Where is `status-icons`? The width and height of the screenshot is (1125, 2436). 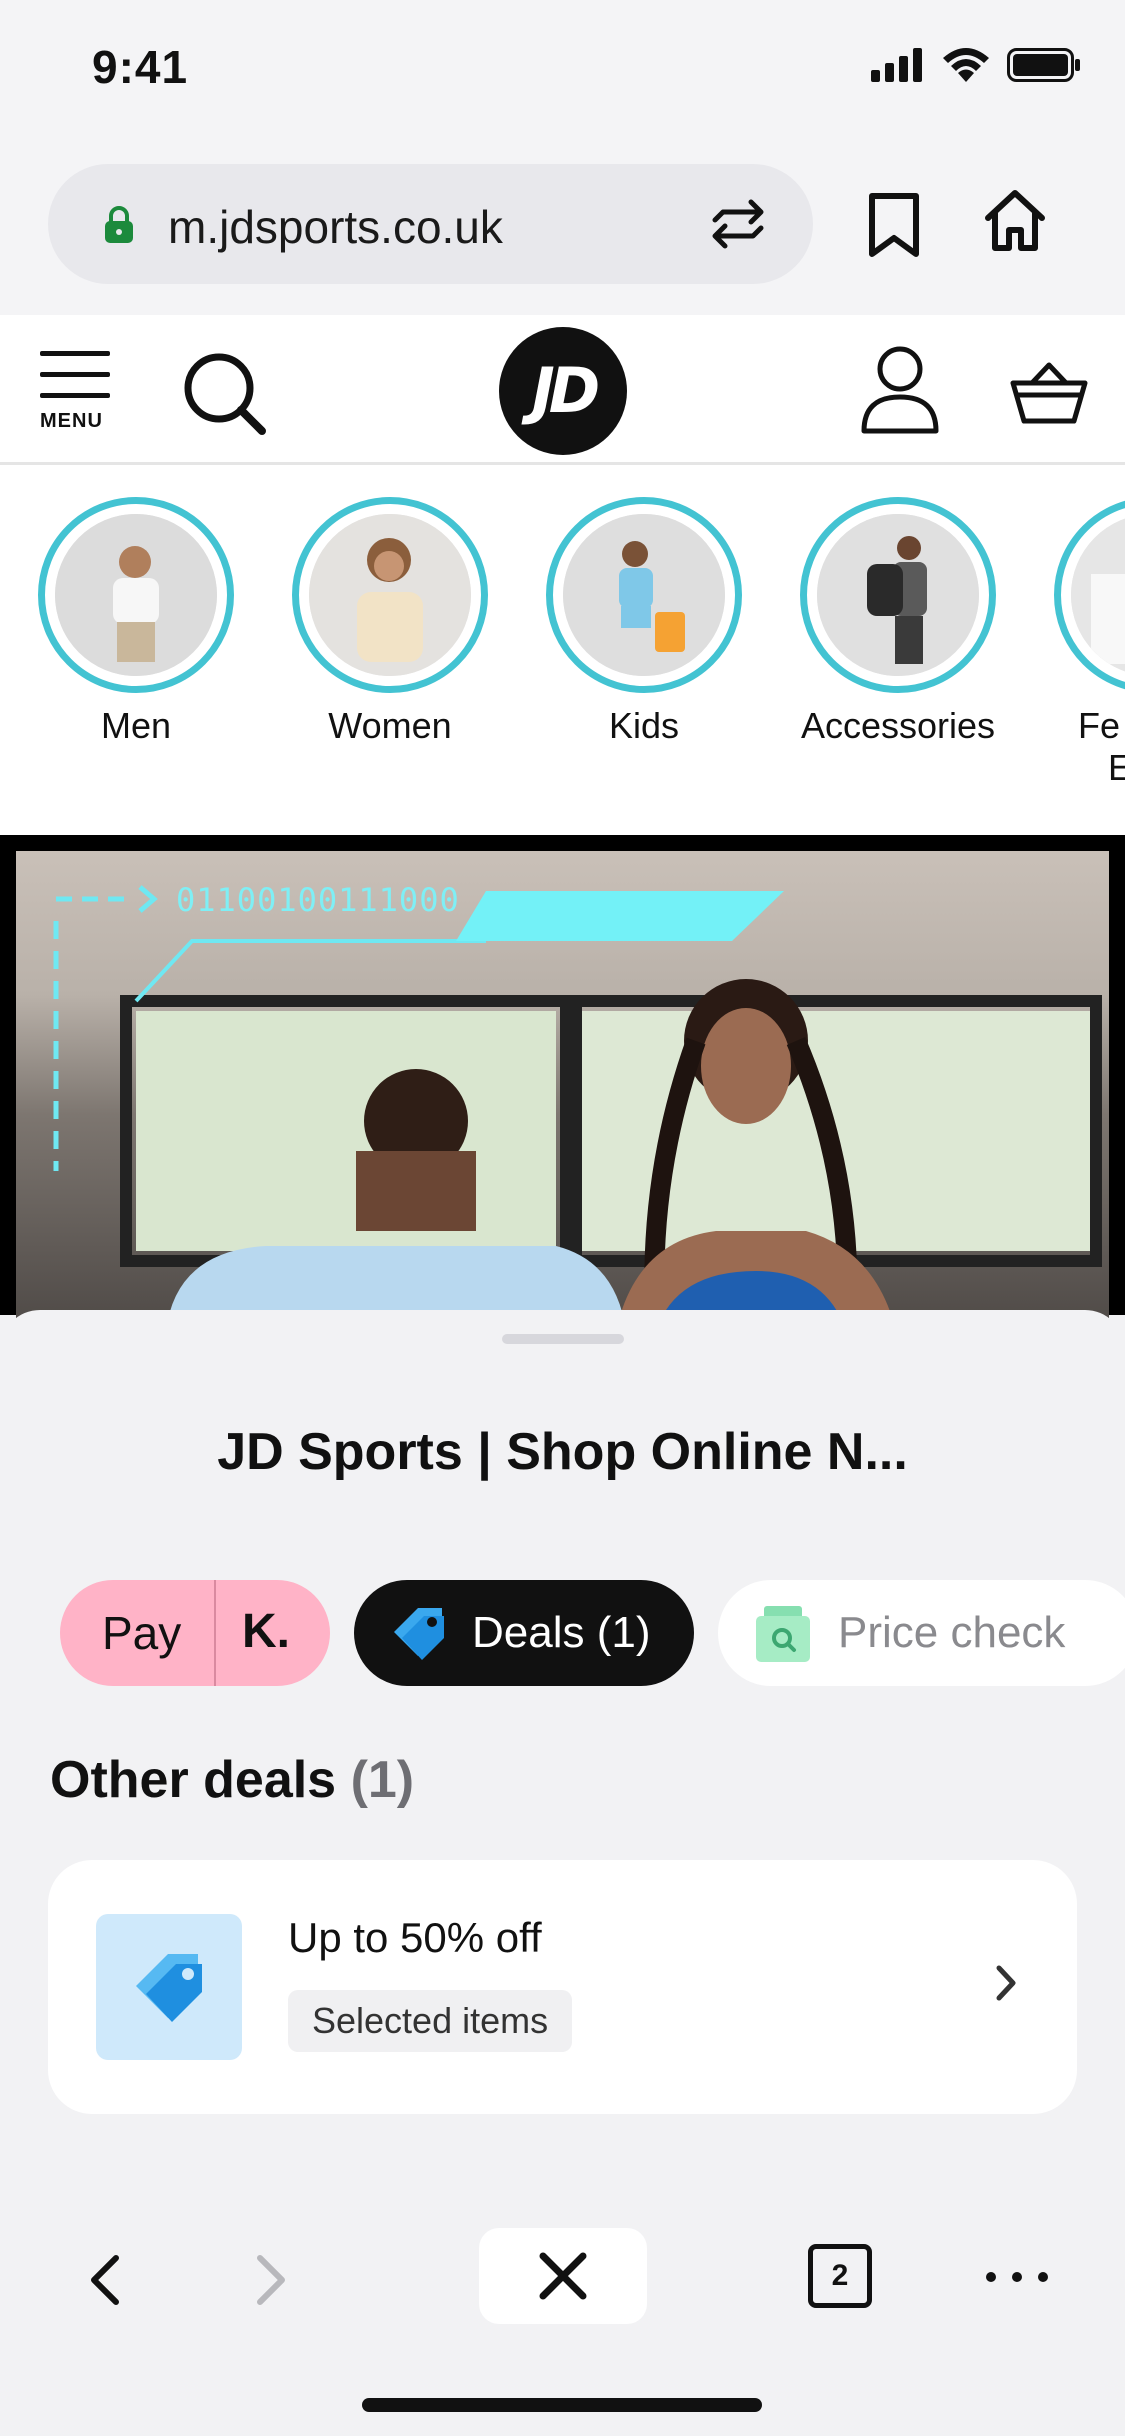
status-icons is located at coordinates (976, 65).